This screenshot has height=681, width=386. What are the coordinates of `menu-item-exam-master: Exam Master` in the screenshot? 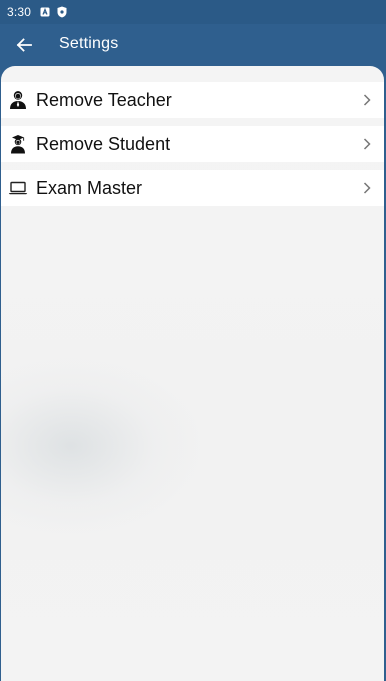 It's located at (192, 188).